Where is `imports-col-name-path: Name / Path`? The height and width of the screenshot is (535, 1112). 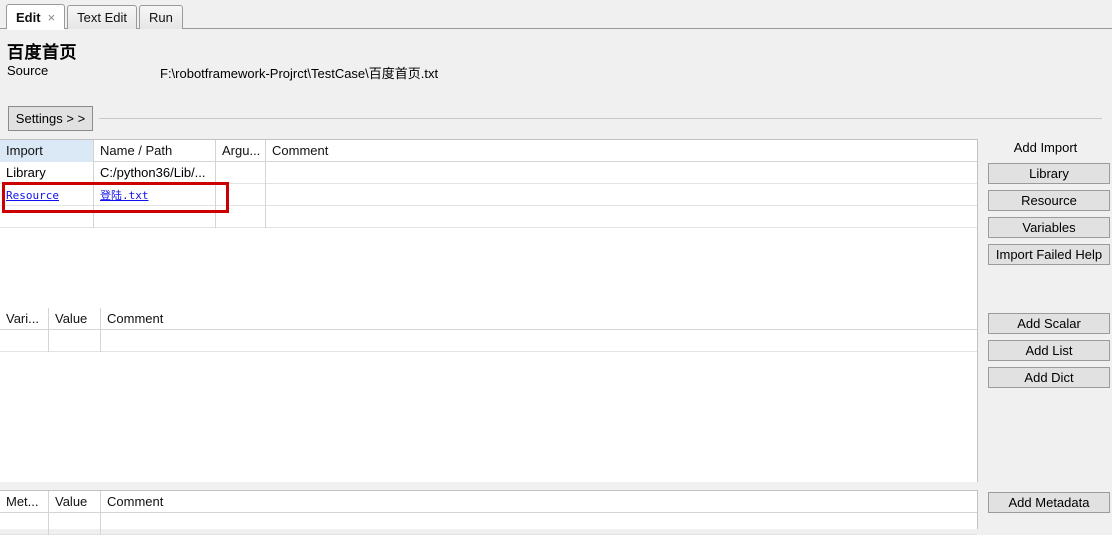 imports-col-name-path: Name / Path is located at coordinates (154, 151).